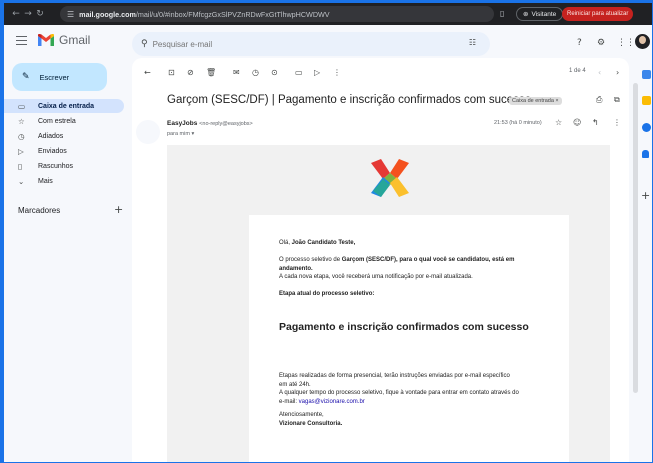  Describe the element at coordinates (144, 44) in the screenshot. I see `search-icon: ⚲` at that location.